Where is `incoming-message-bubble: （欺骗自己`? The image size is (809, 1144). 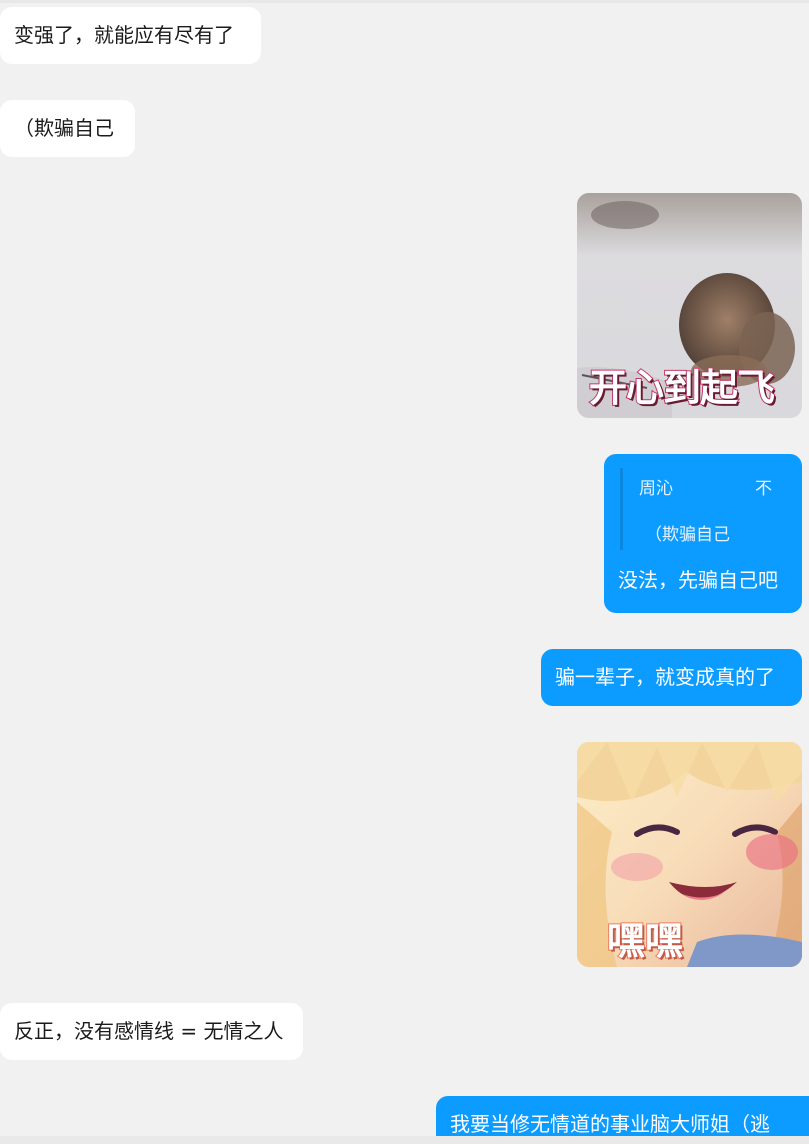
incoming-message-bubble: （欺骗自己 is located at coordinates (67, 128).